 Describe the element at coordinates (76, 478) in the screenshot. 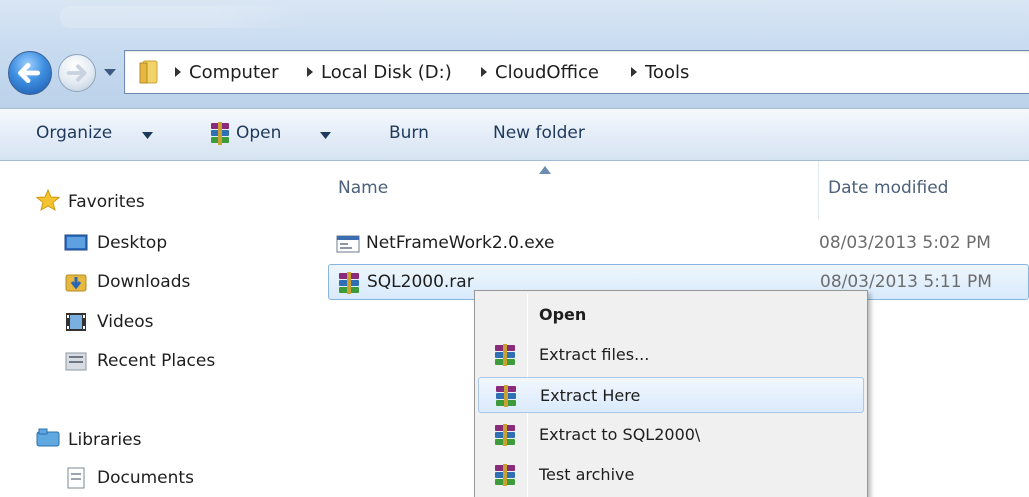

I see `documents-icon` at that location.